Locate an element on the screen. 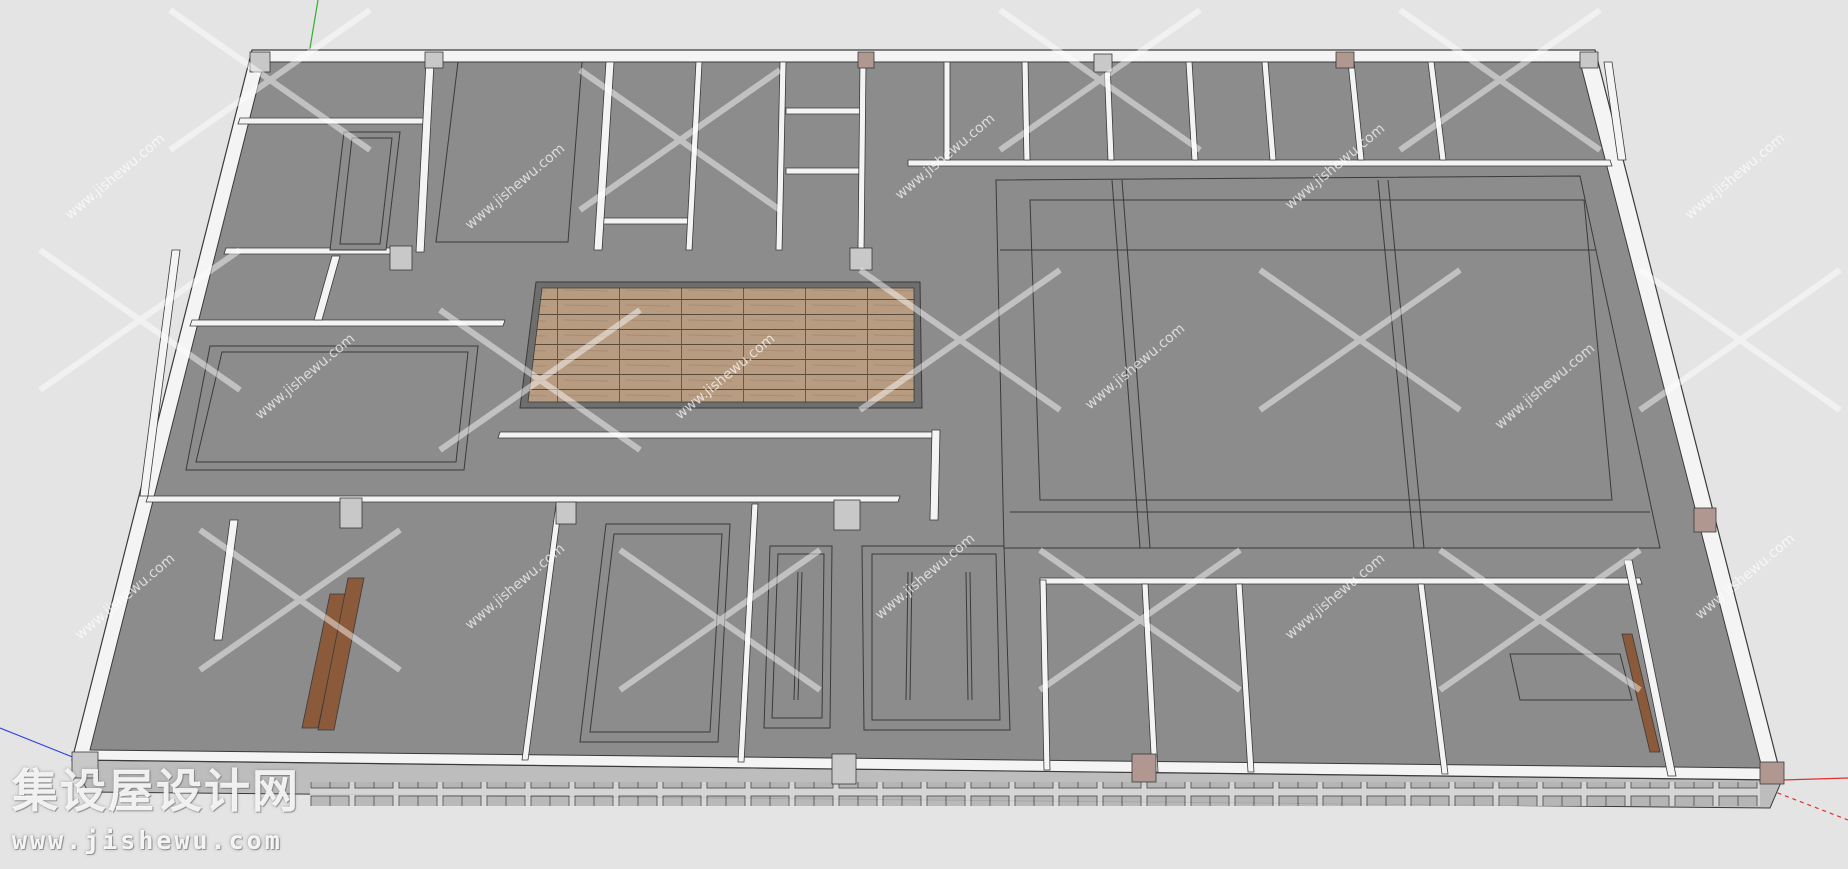 This screenshot has height=869, width=1848. cross-x-watermark-icon is located at coordinates (1740, 340).